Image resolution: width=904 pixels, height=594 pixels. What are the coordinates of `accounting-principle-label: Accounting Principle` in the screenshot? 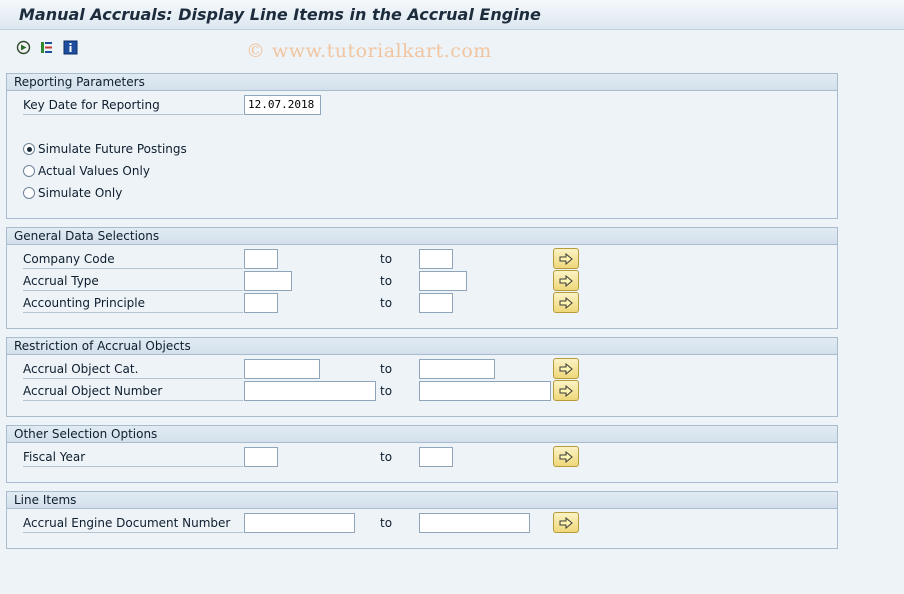 It's located at (133, 303).